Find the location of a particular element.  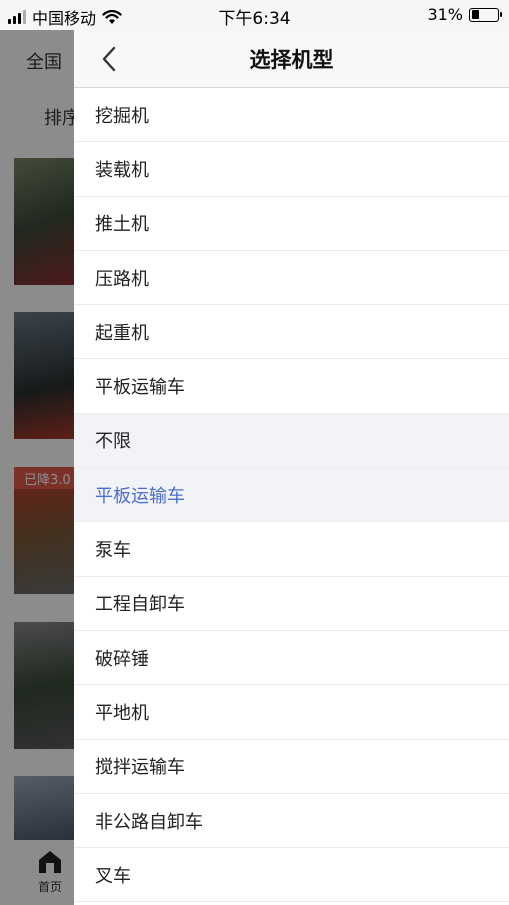

list-item: 搅拌运输车 is located at coordinates (291, 766).